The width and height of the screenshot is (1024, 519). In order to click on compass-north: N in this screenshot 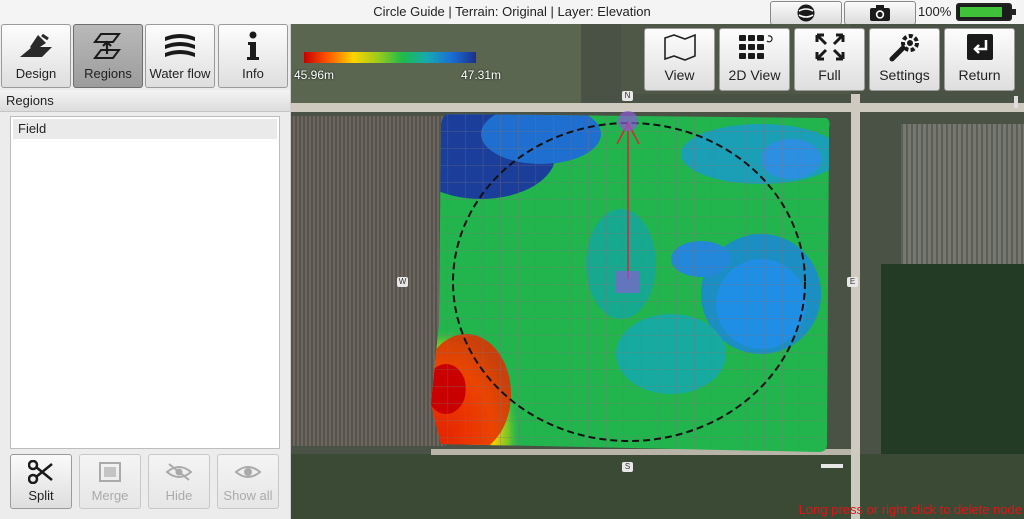, I will do `click(627, 96)`.